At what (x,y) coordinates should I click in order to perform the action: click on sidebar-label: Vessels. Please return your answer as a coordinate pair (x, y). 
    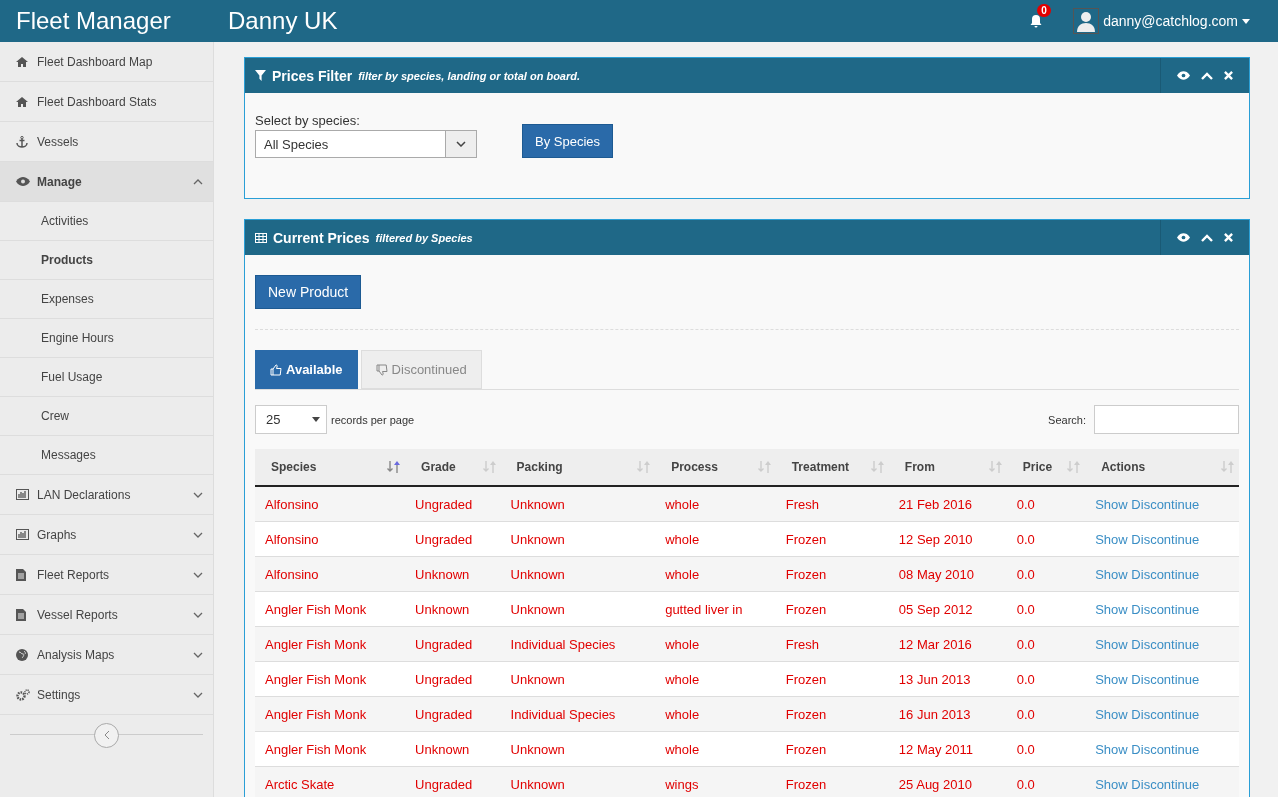
    Looking at the image, I should click on (58, 141).